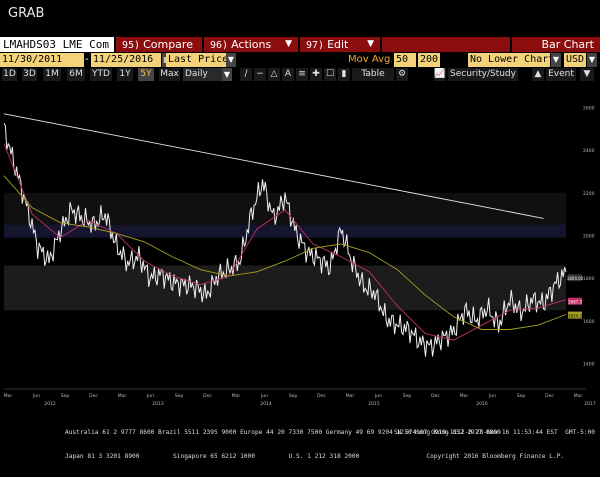 The image size is (600, 477). Describe the element at coordinates (556, 44) in the screenshot. I see `chart-type-label: Bar Chart` at that location.